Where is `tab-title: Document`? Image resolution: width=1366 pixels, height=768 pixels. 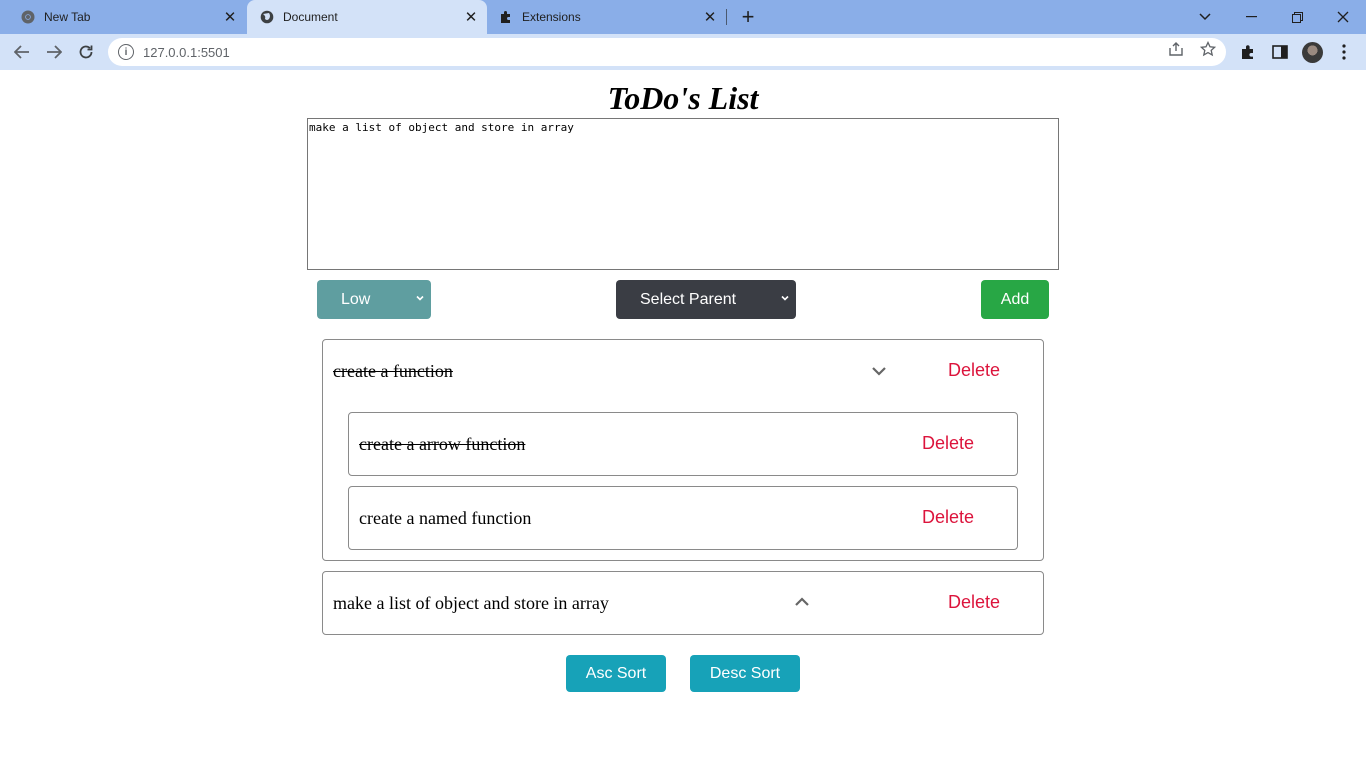
tab-title: Document is located at coordinates (310, 17).